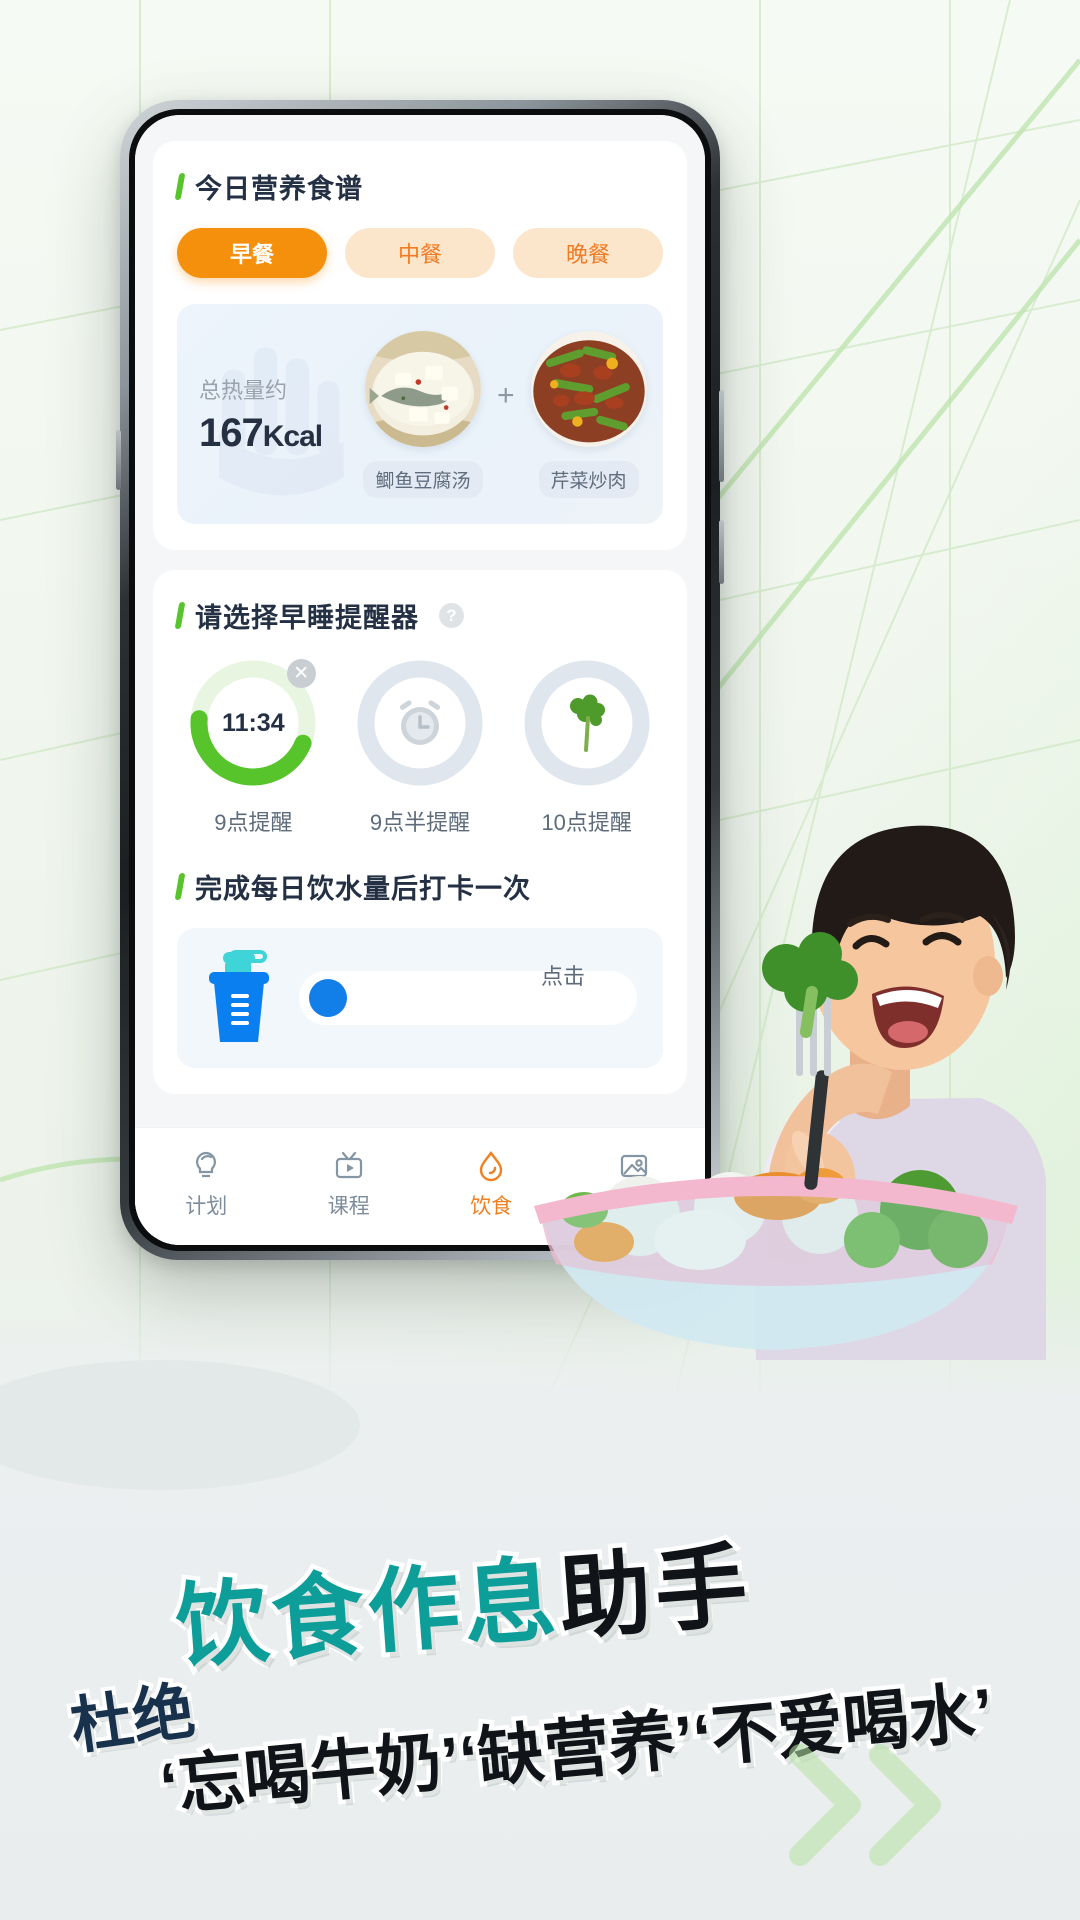 The image size is (1080, 1920). Describe the element at coordinates (491, 1206) in the screenshot. I see `nav-label: 饮食` at that location.